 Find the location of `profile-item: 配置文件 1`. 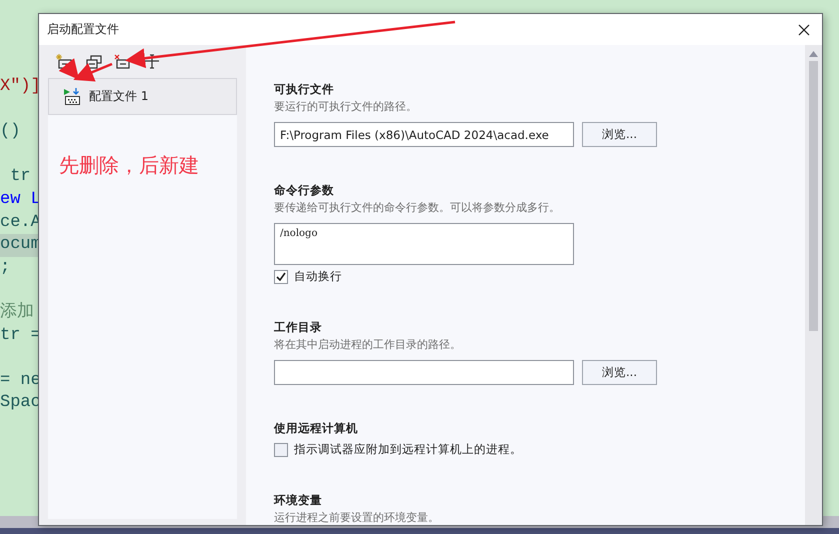

profile-item: 配置文件 1 is located at coordinates (142, 96).